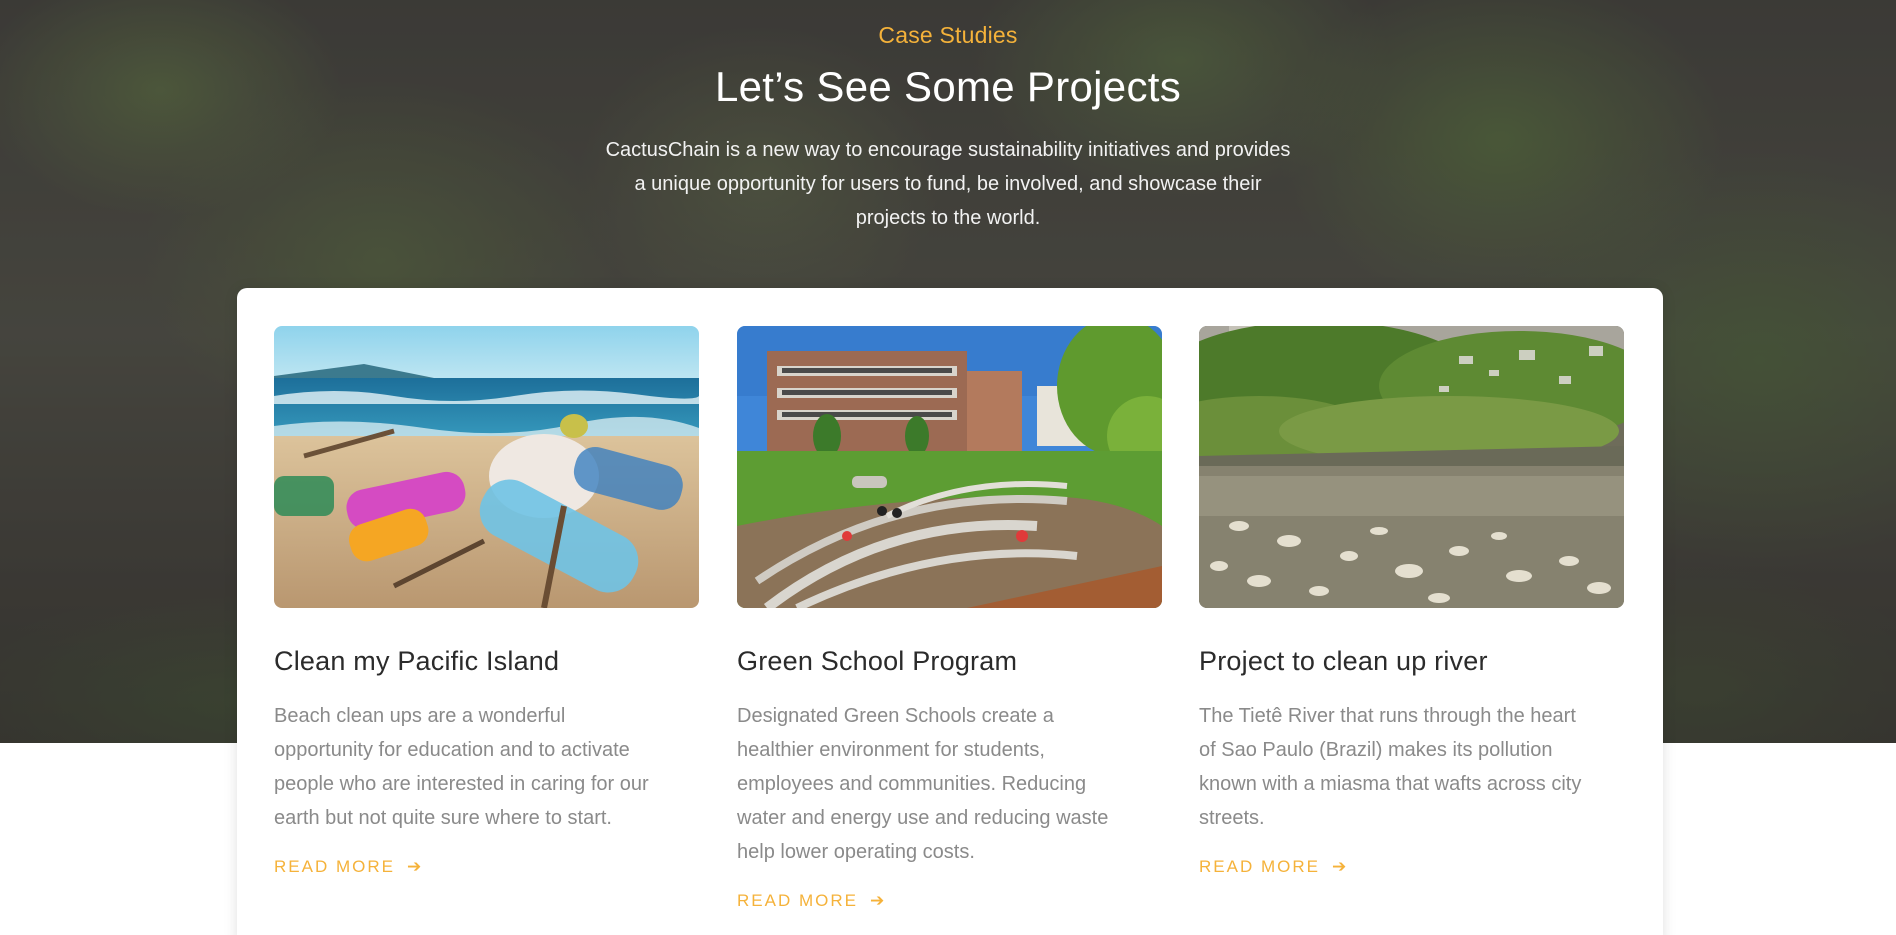 Image resolution: width=1896 pixels, height=935 pixels. Describe the element at coordinates (486, 661) in the screenshot. I see `card-title: Clean my Pacific Island` at that location.